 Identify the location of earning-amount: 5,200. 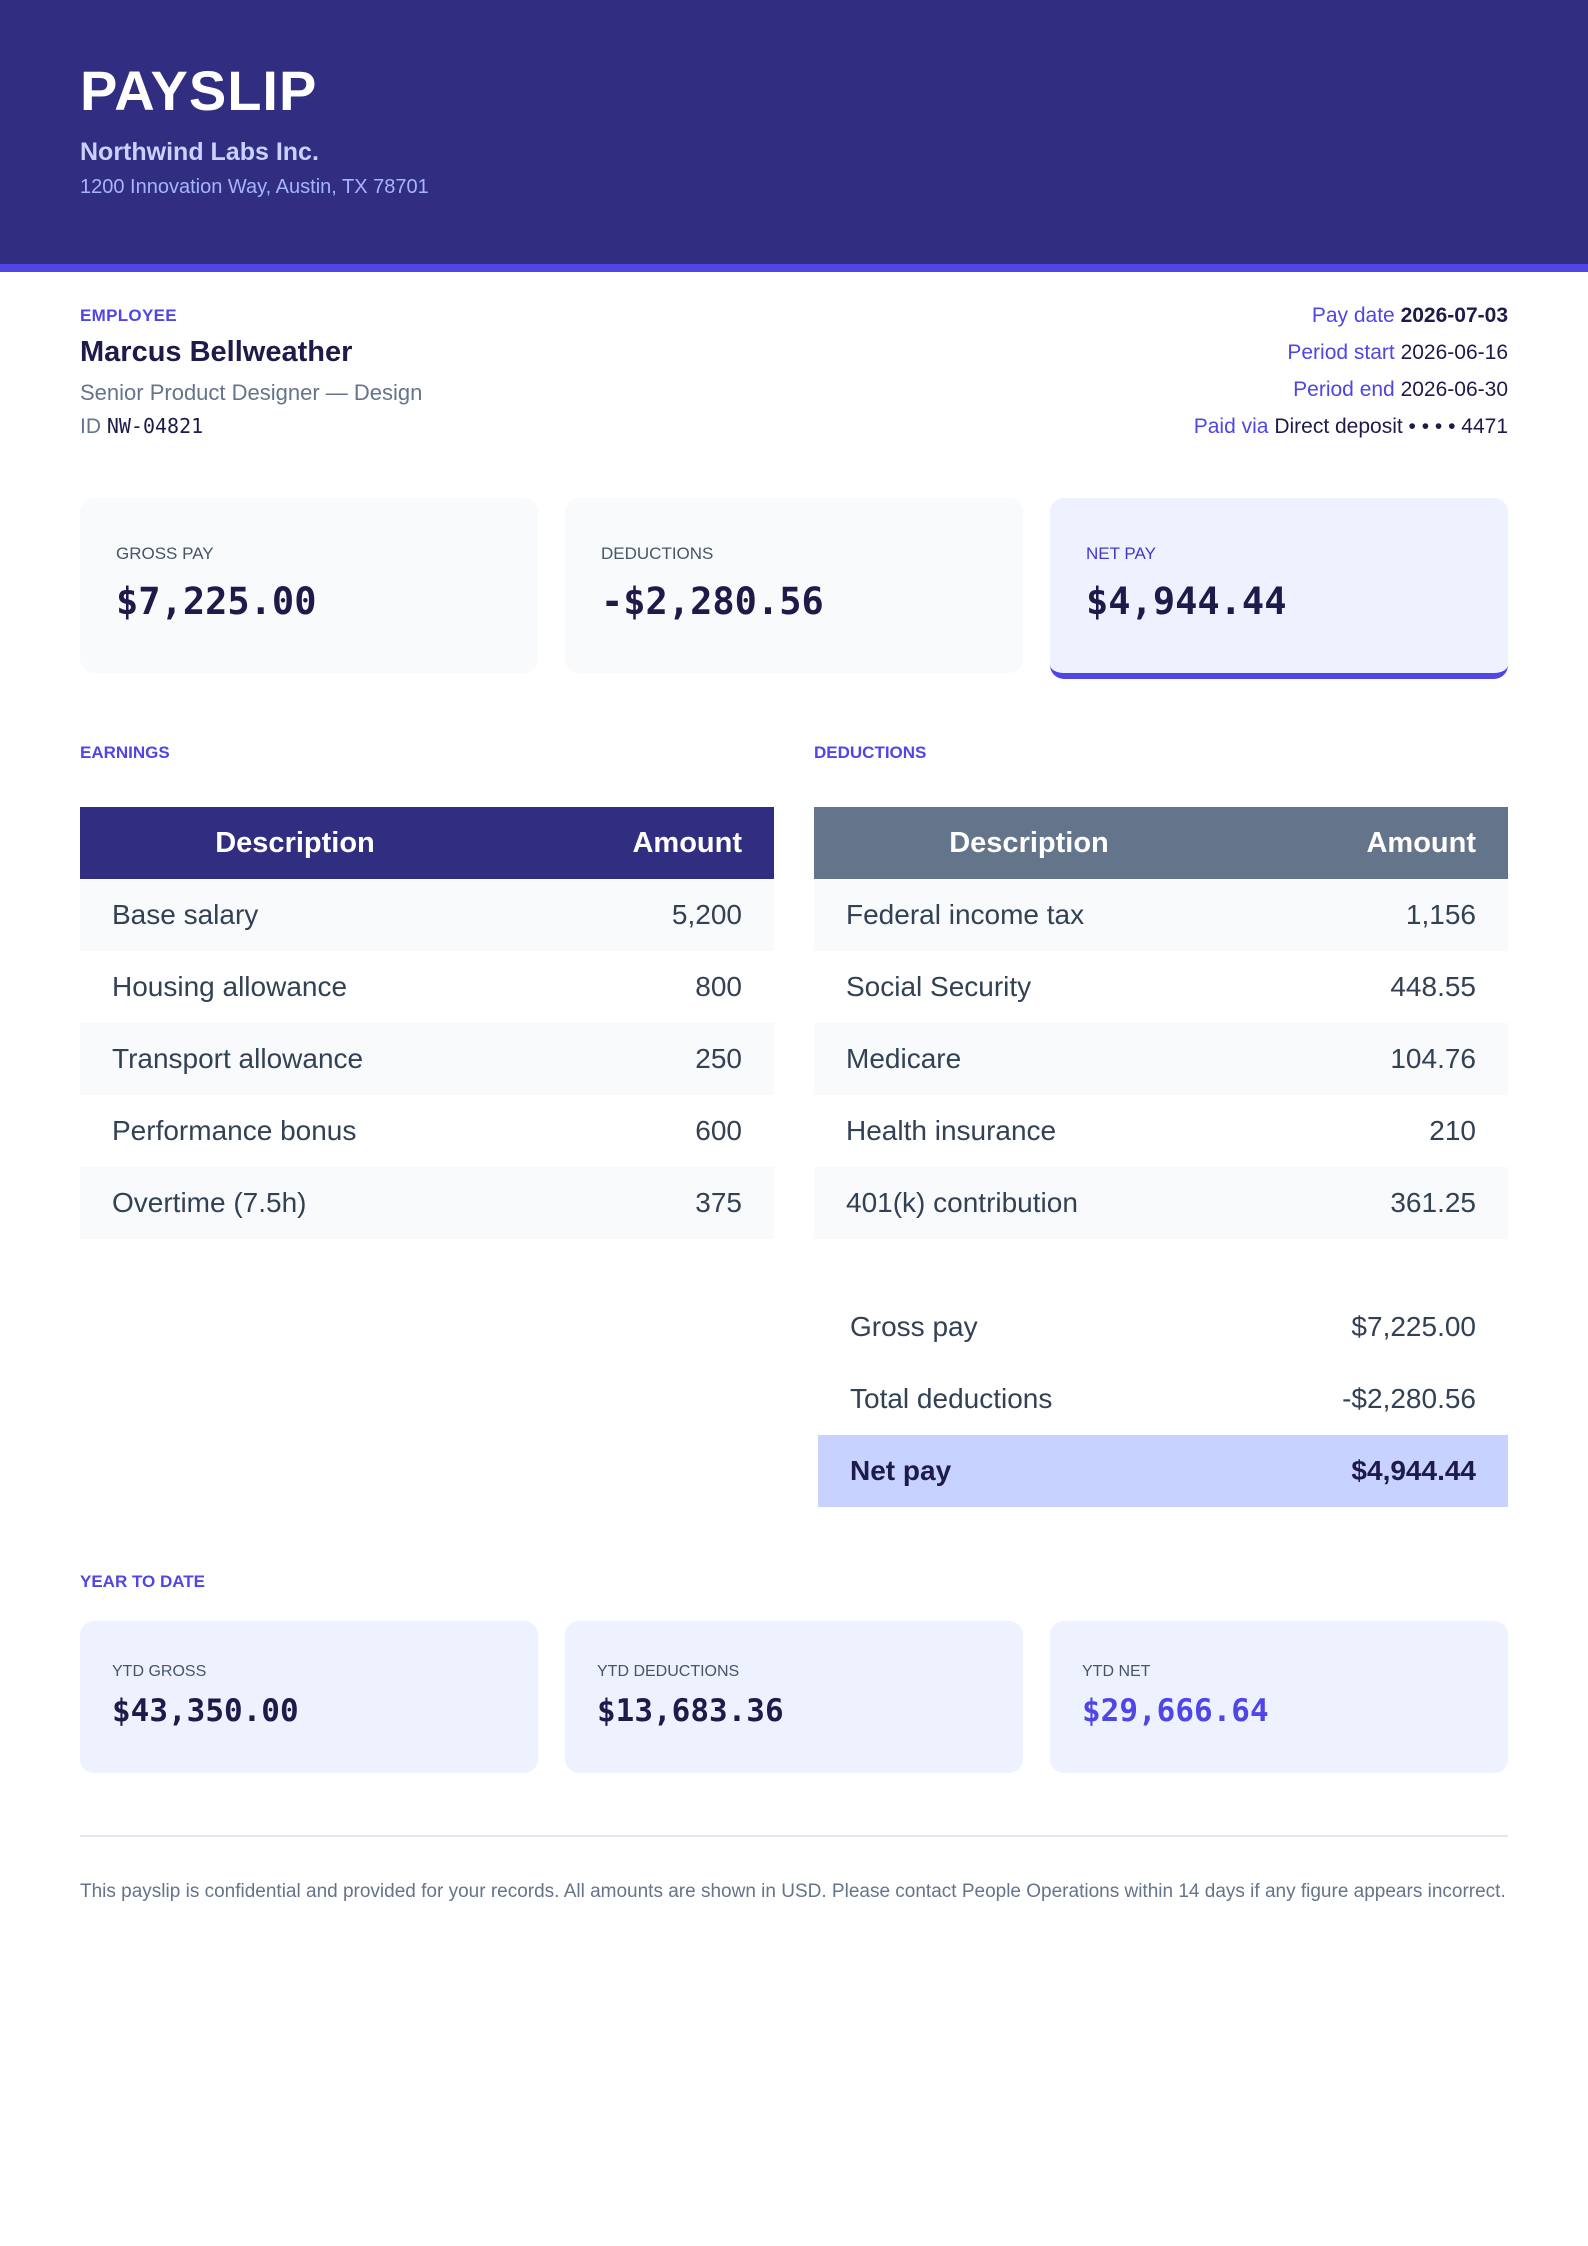
(706, 914).